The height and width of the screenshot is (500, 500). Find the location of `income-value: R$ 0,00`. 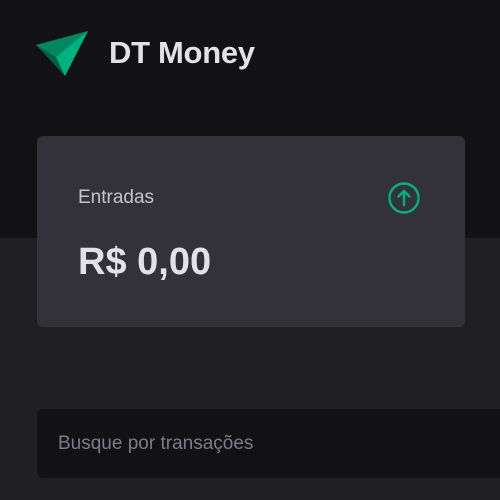

income-value: R$ 0,00 is located at coordinates (145, 262).